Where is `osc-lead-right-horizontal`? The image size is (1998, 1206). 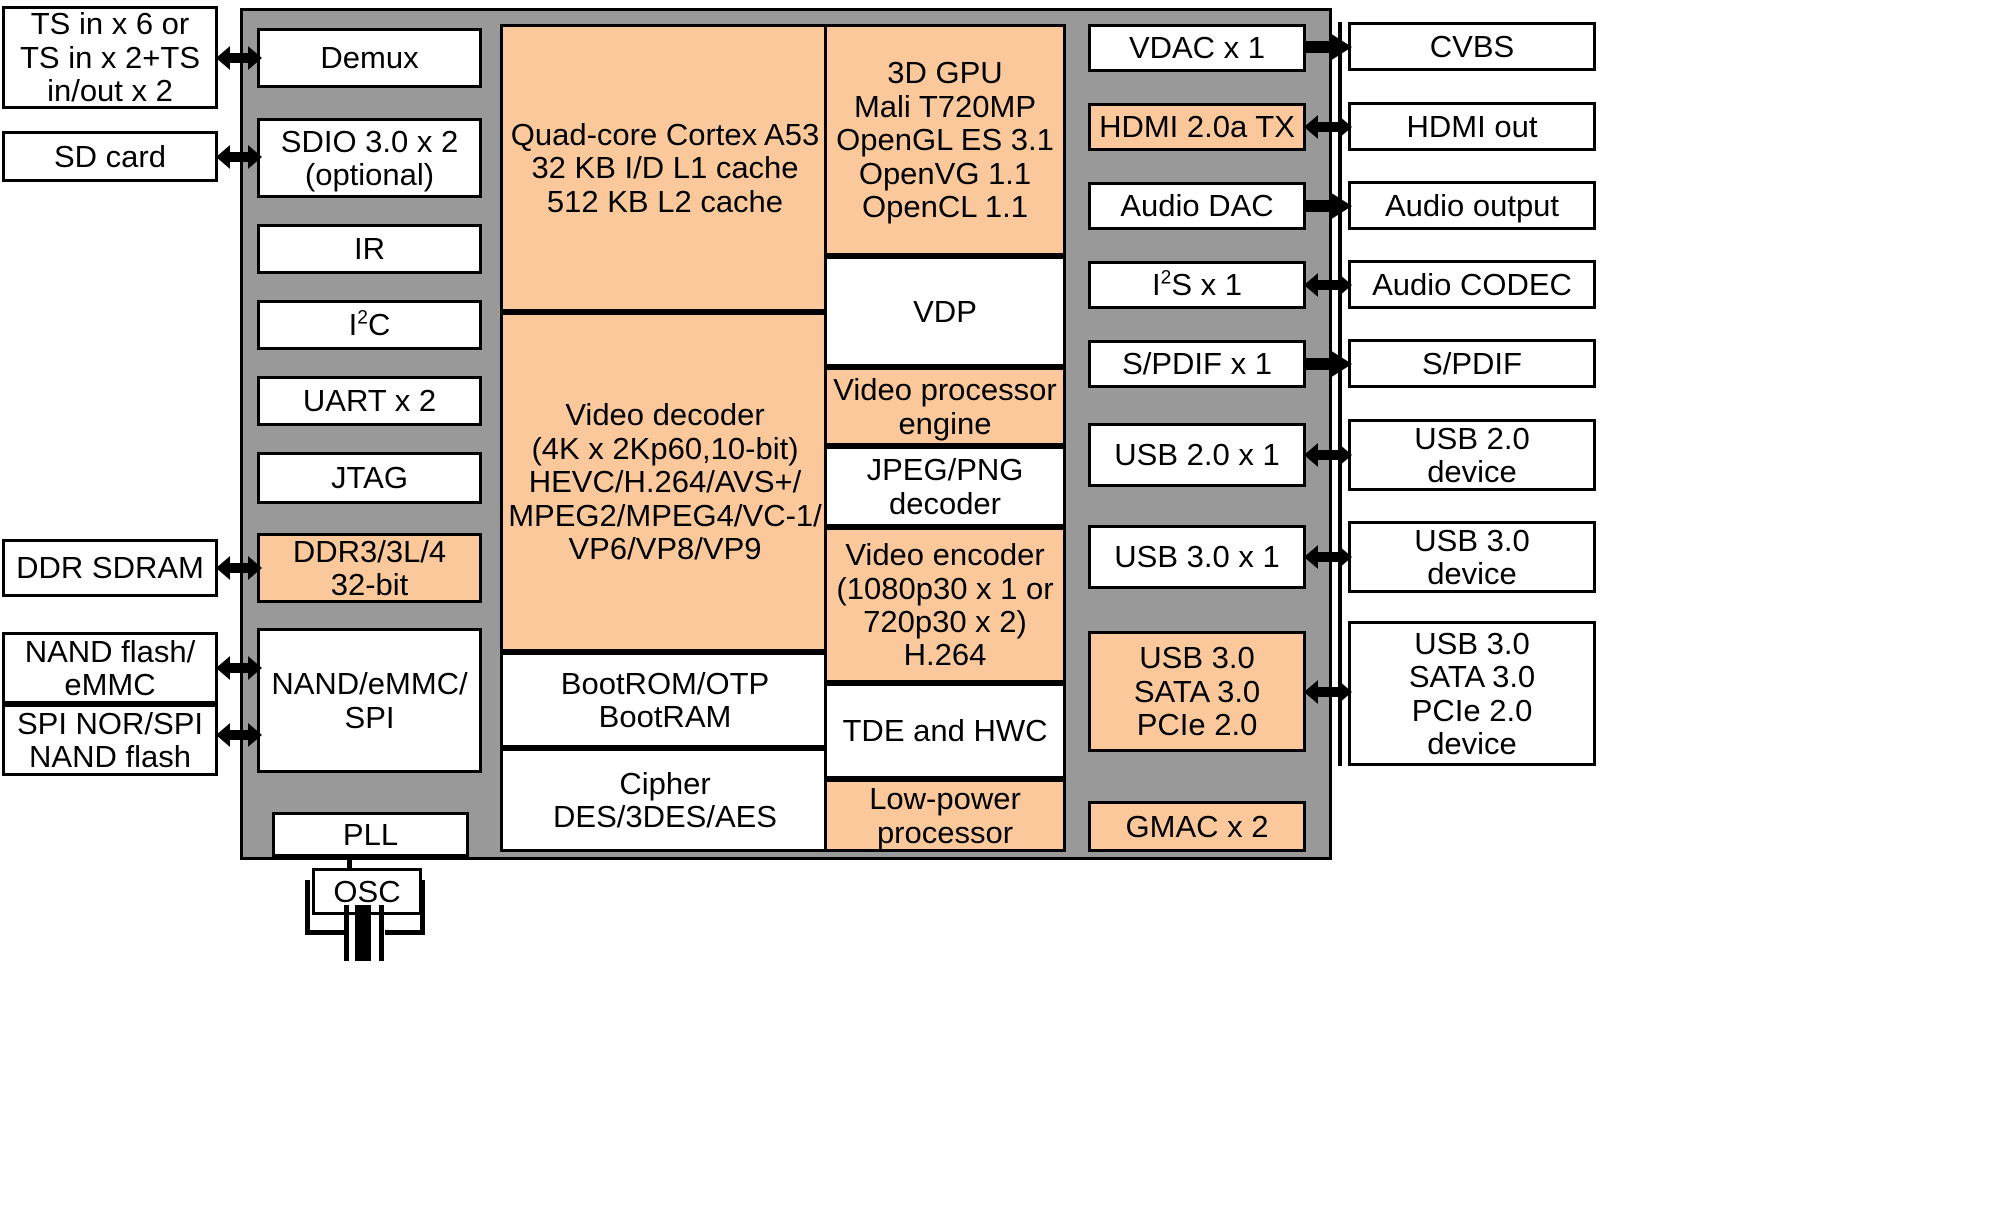
osc-lead-right-horizontal is located at coordinates (405, 932).